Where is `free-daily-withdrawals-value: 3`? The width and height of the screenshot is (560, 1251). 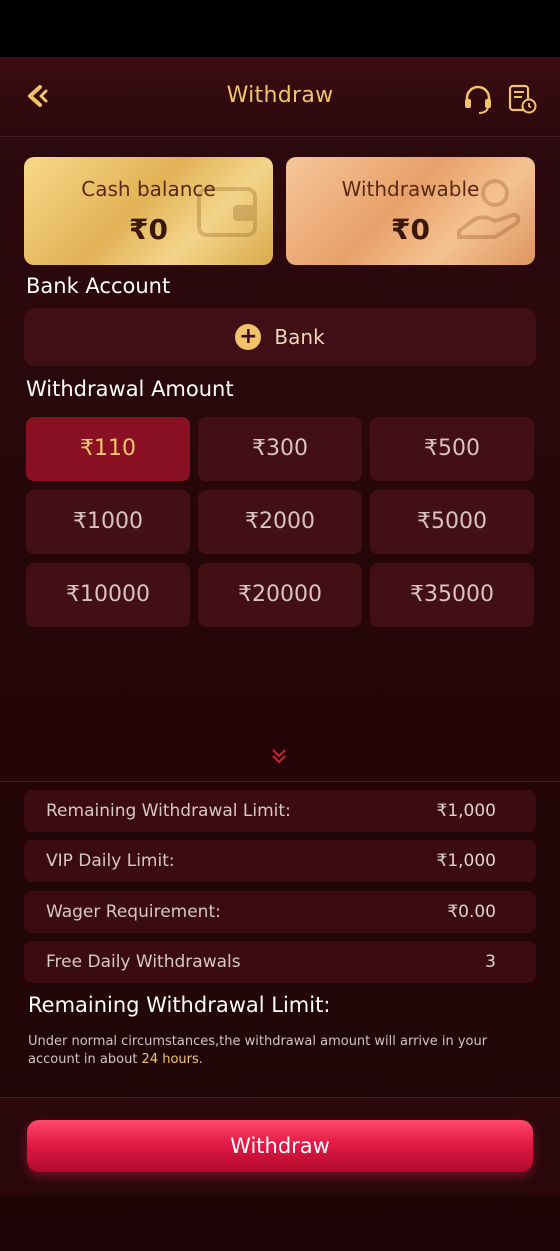
free-daily-withdrawals-value: 3 is located at coordinates (490, 962).